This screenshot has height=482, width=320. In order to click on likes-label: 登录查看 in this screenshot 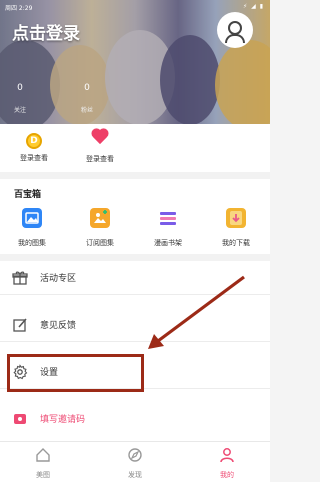, I will do `click(100, 159)`.